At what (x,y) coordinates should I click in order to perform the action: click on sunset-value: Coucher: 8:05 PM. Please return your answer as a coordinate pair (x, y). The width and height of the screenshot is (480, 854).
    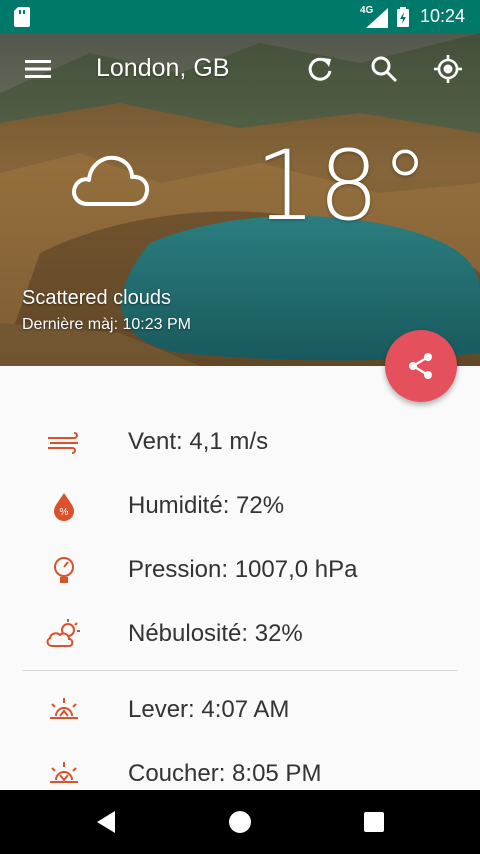
    Looking at the image, I should click on (225, 773).